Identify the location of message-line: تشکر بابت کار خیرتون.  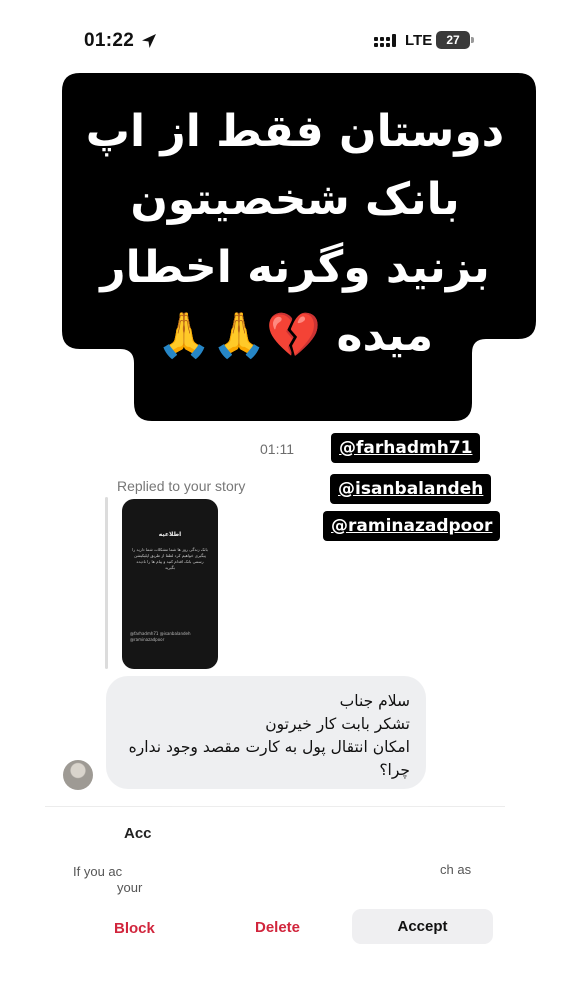
(337, 724).